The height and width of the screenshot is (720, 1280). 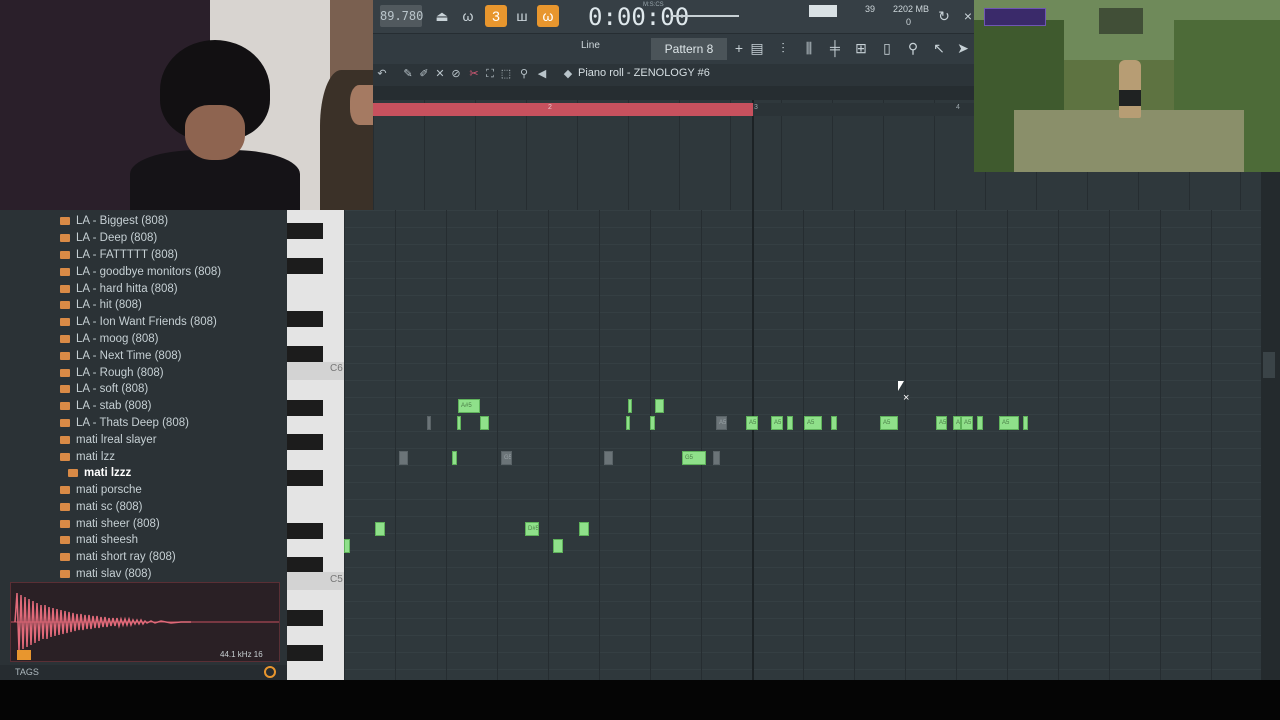 I want to click on zoom-tool-icon: ⚲, so click(x=524, y=74).